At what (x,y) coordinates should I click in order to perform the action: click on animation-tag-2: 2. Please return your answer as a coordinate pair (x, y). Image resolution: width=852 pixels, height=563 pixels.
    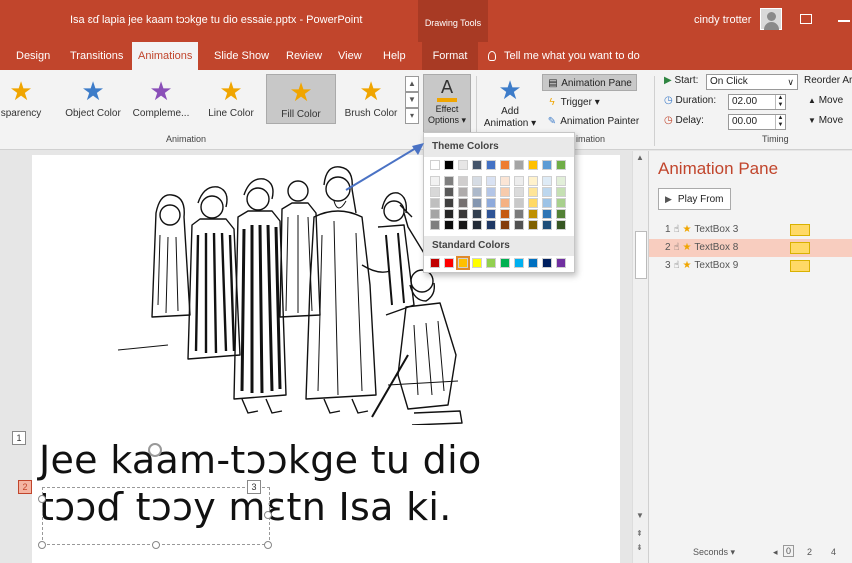
    Looking at the image, I should click on (25, 487).